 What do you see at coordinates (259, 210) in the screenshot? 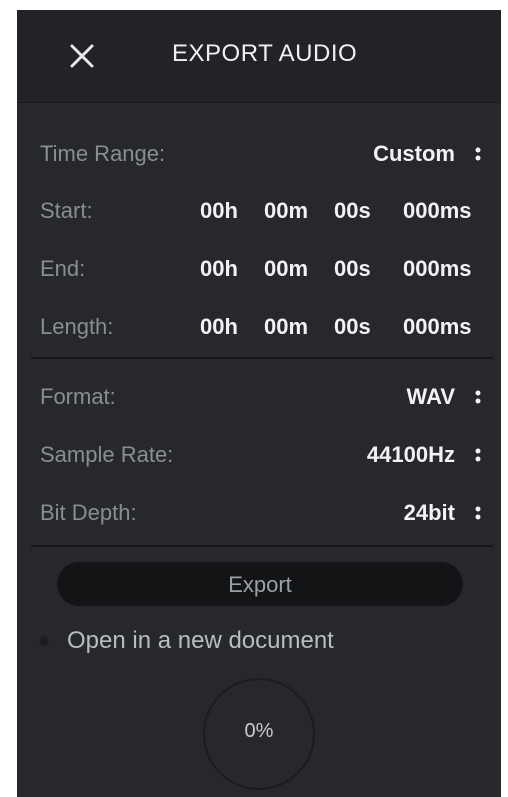
I see `start-row: Start: 00h 00m 00s 000ms` at bounding box center [259, 210].